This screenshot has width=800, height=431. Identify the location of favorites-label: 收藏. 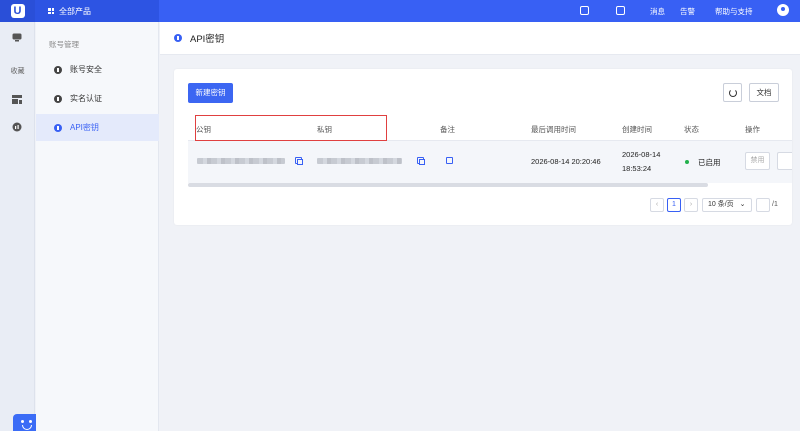
(17, 71).